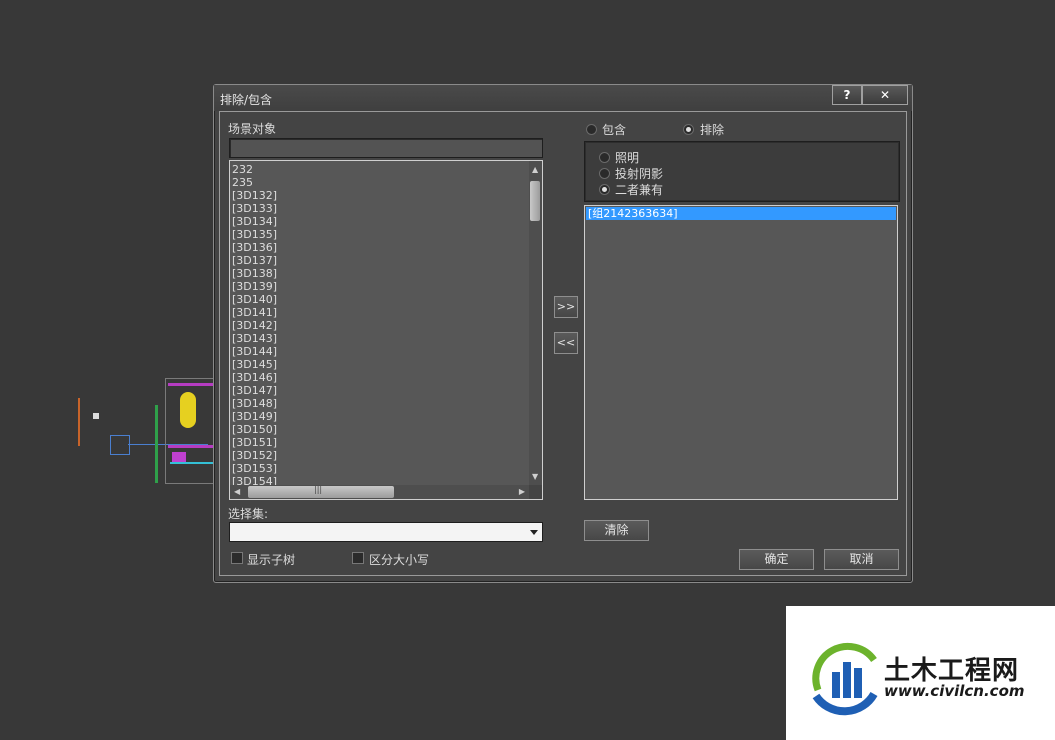 Image resolution: width=1055 pixels, height=740 pixels. I want to click on exclude-options-group: 照明 投射阴影 二者兼有, so click(742, 171).